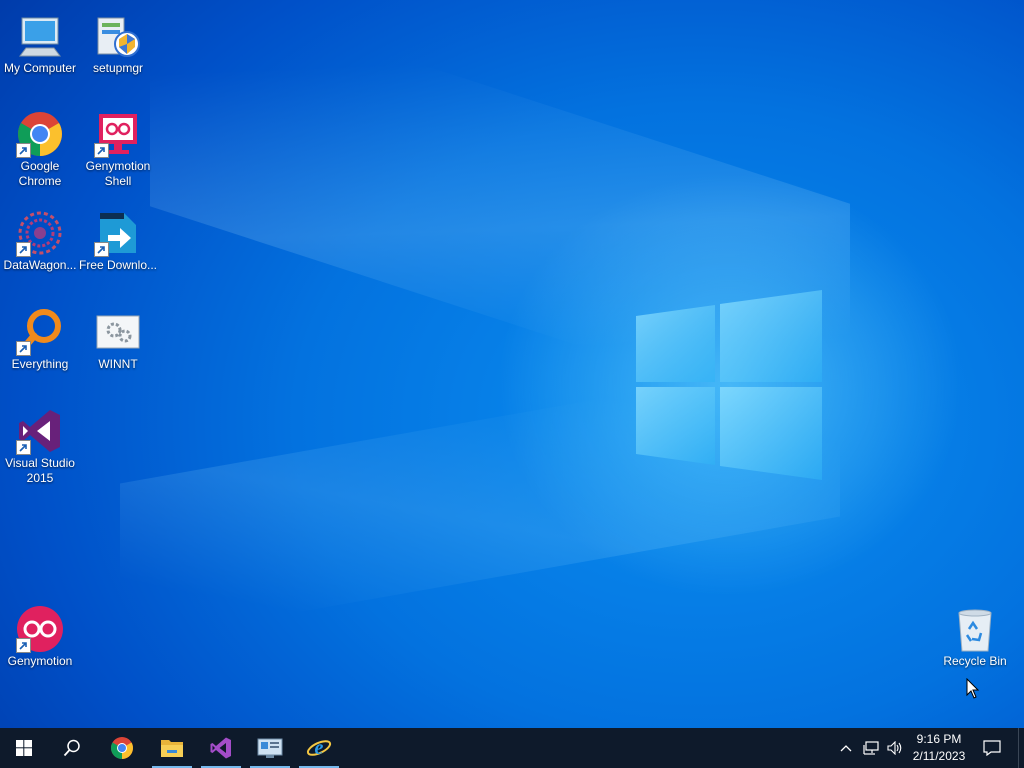 This screenshot has height=768, width=1024. What do you see at coordinates (40, 470) in the screenshot?
I see `icon-label: Visual Studio 2015` at bounding box center [40, 470].